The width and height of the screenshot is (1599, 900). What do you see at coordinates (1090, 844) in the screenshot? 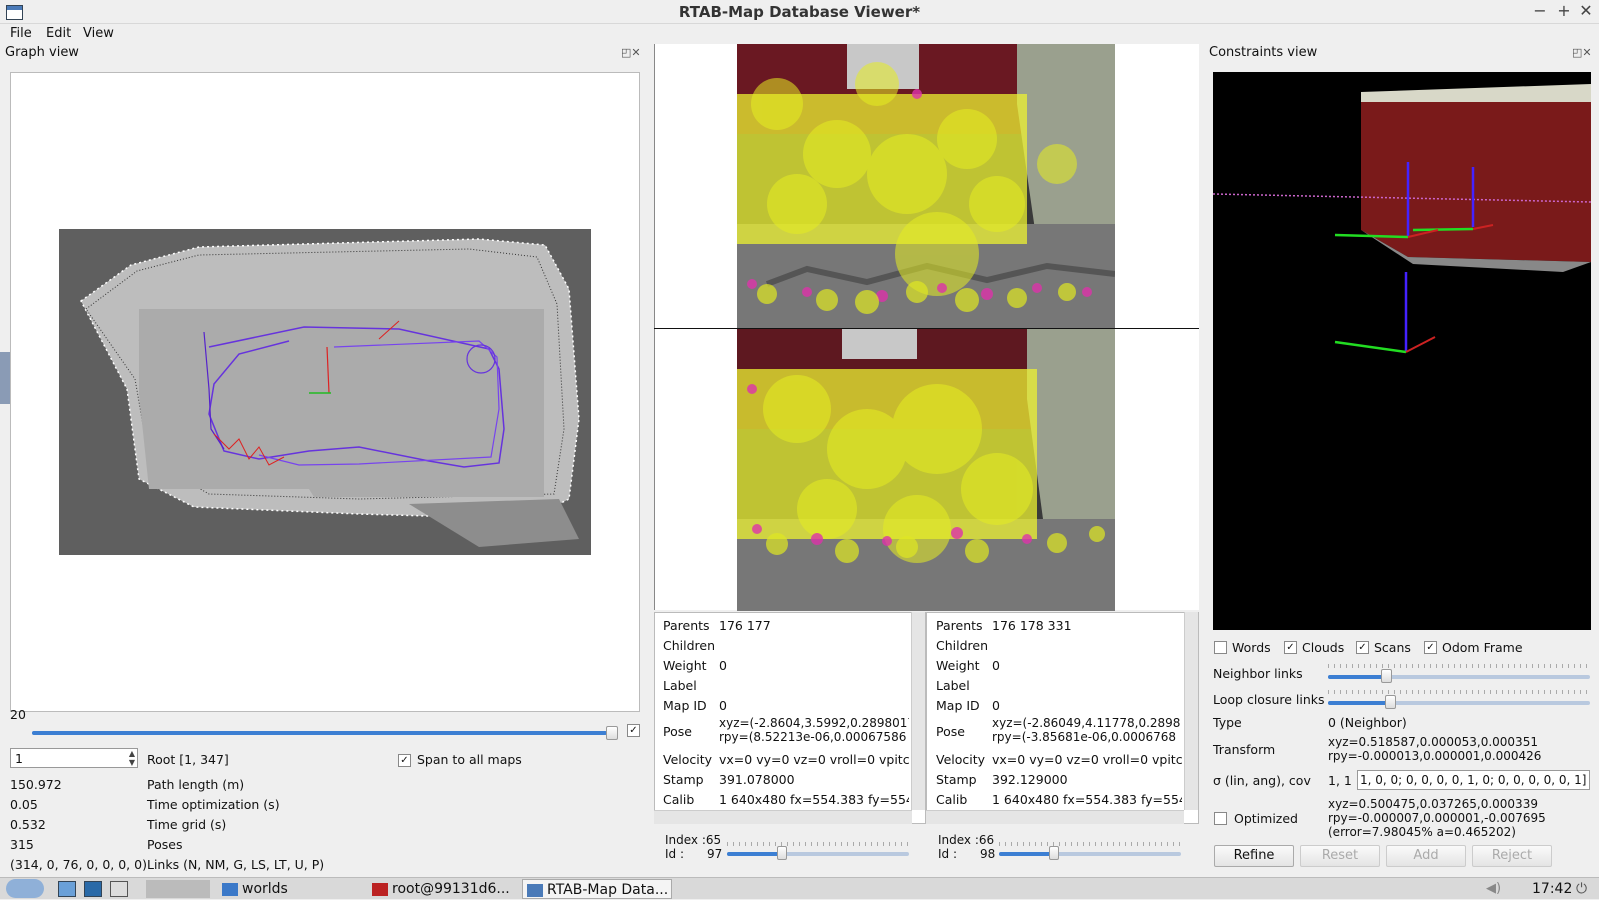
I see `right-index-ticks` at bounding box center [1090, 844].